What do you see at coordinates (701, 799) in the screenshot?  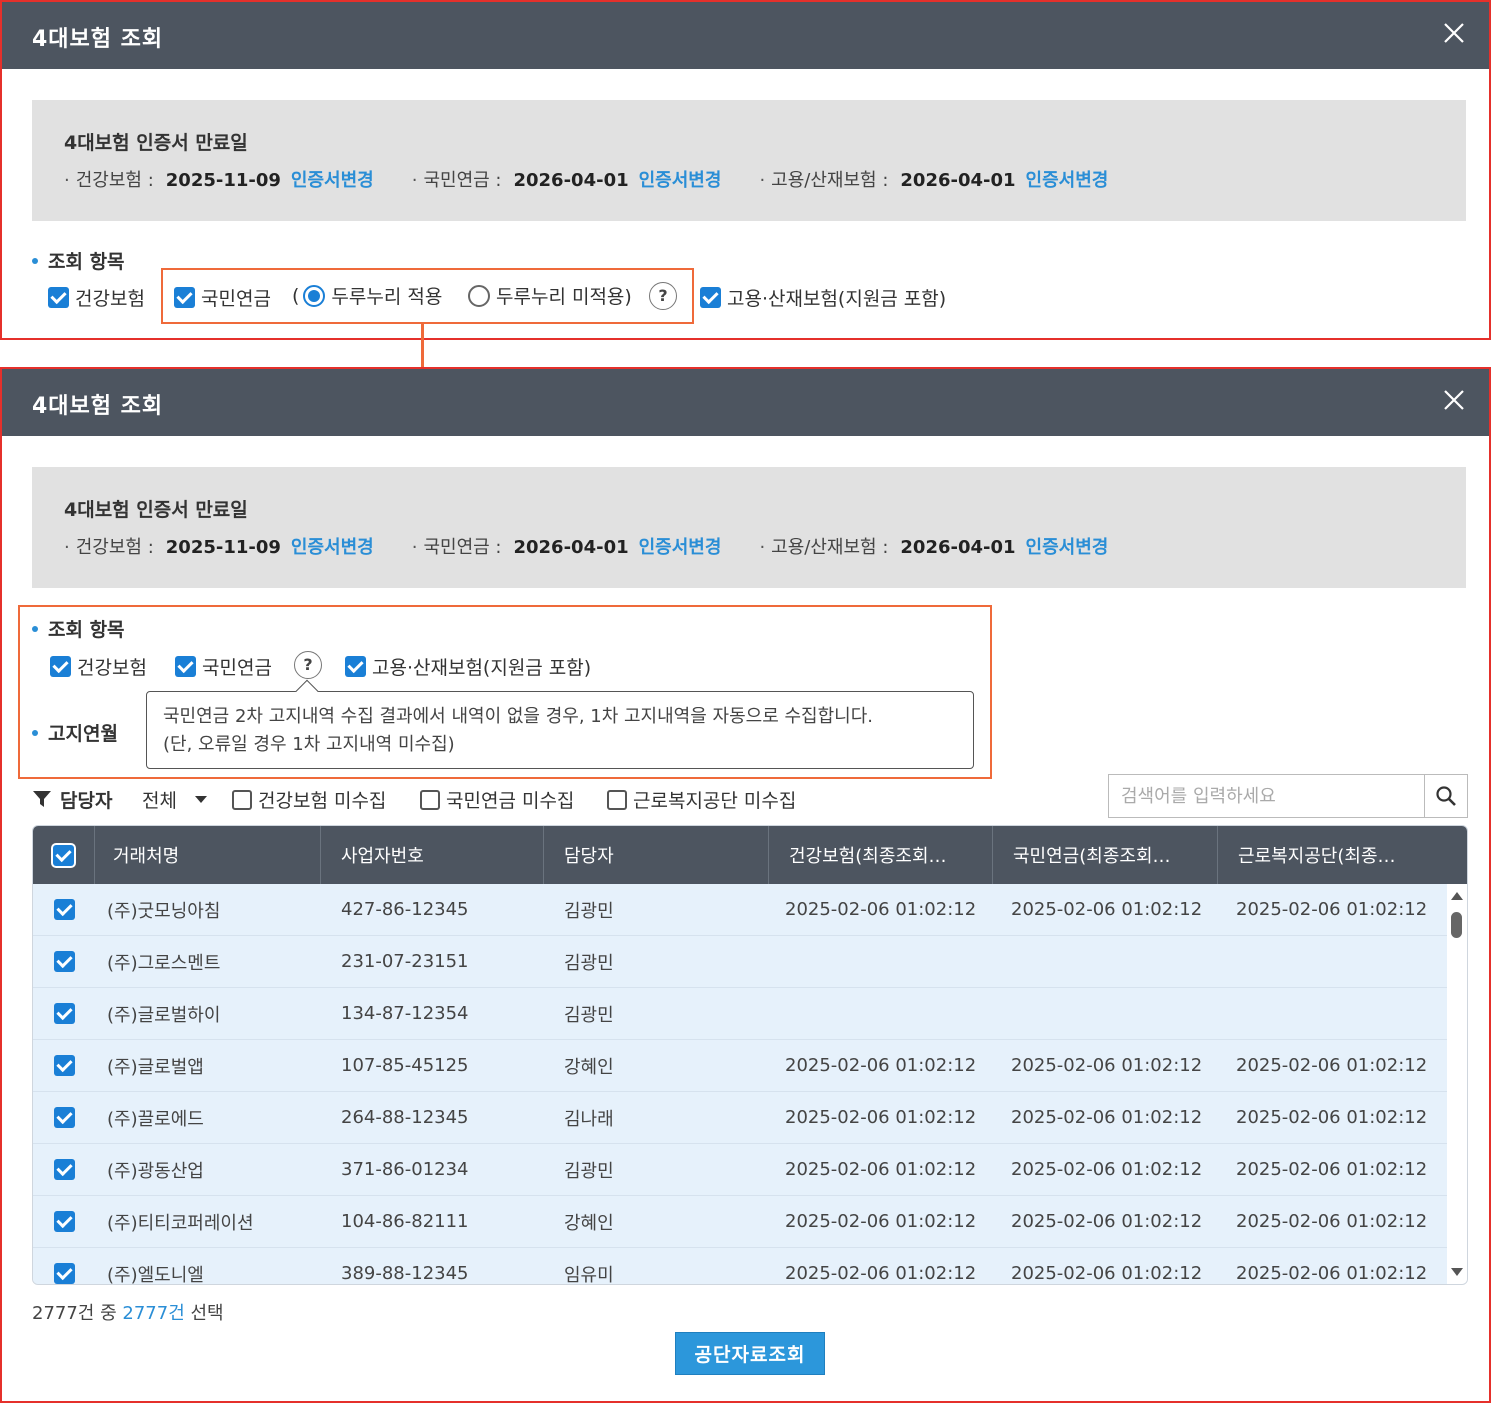 I see `welfare-uncollected-option: 근로복지공단 미수집` at bounding box center [701, 799].